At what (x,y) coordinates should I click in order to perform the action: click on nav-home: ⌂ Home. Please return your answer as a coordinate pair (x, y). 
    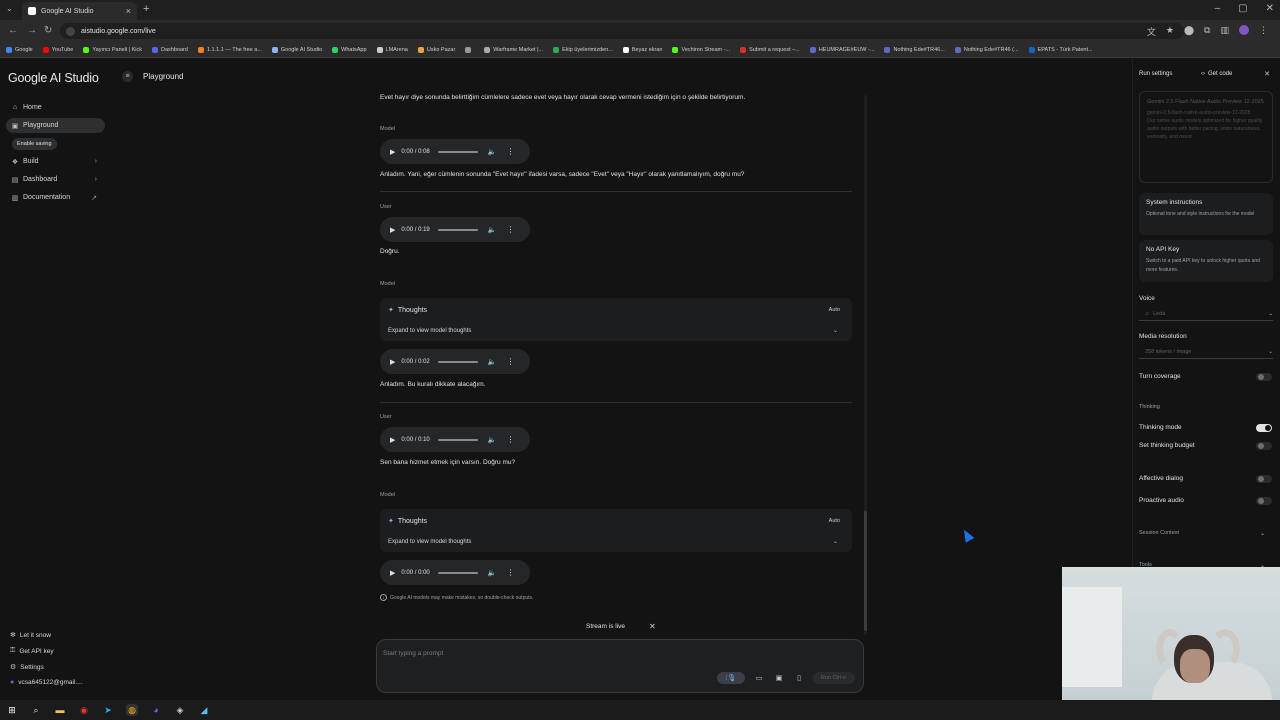
    Looking at the image, I should click on (55, 107).